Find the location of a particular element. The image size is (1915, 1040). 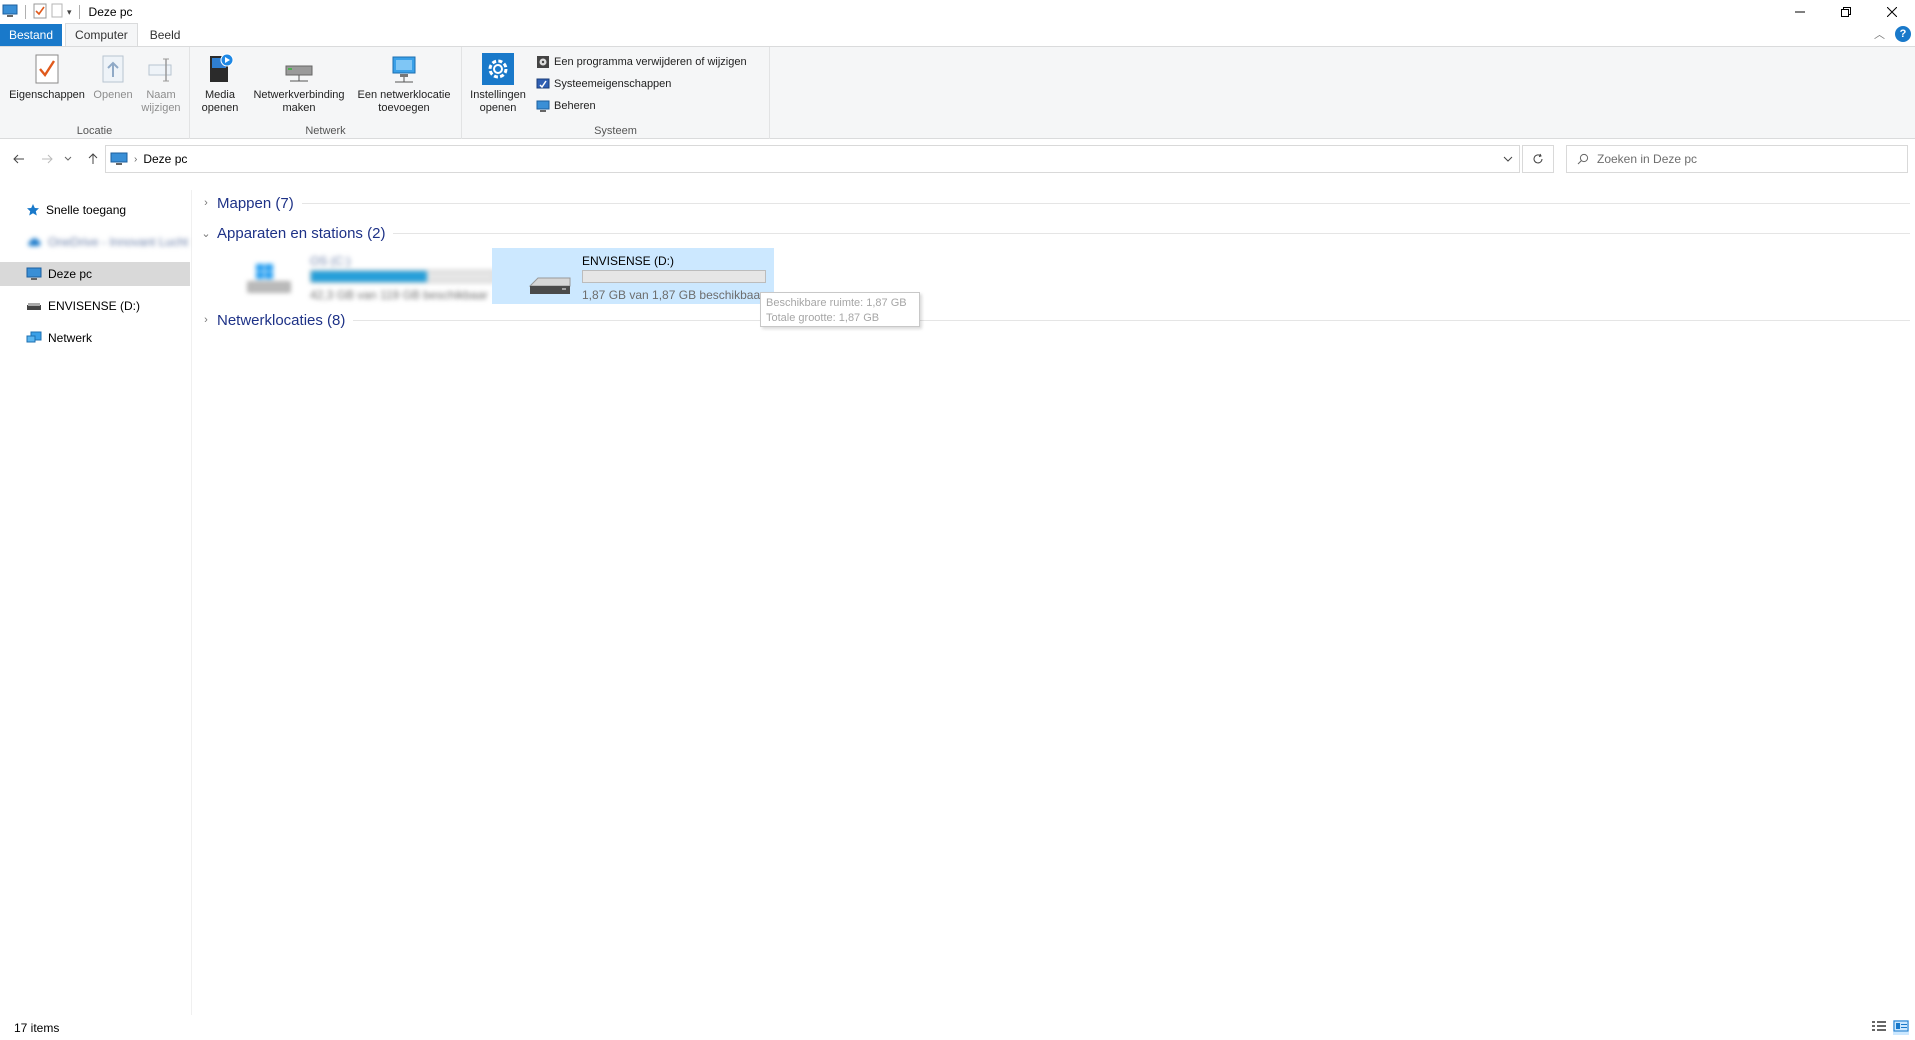

close-button is located at coordinates (1892, 12).